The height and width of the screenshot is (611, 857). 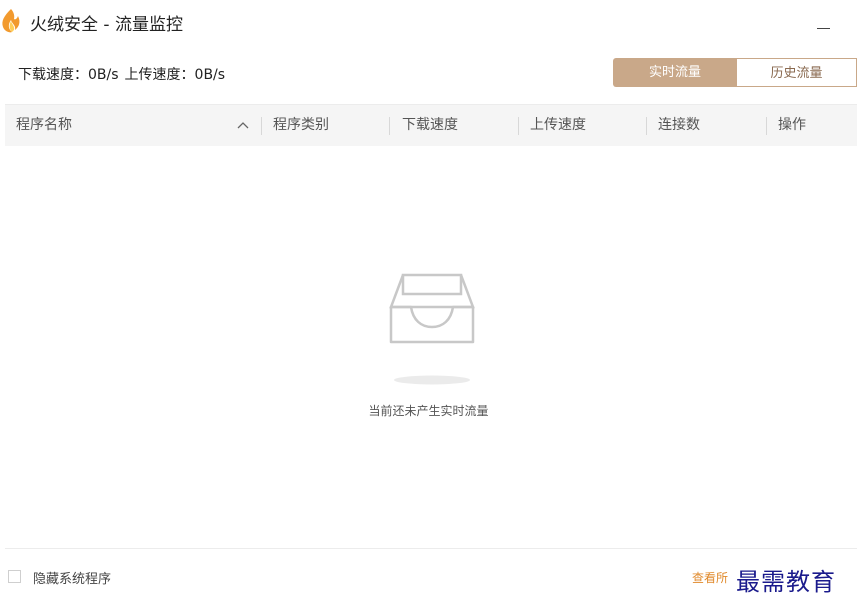 What do you see at coordinates (68, 75) in the screenshot?
I see `download-speed-text: 下载速度：0B/s` at bounding box center [68, 75].